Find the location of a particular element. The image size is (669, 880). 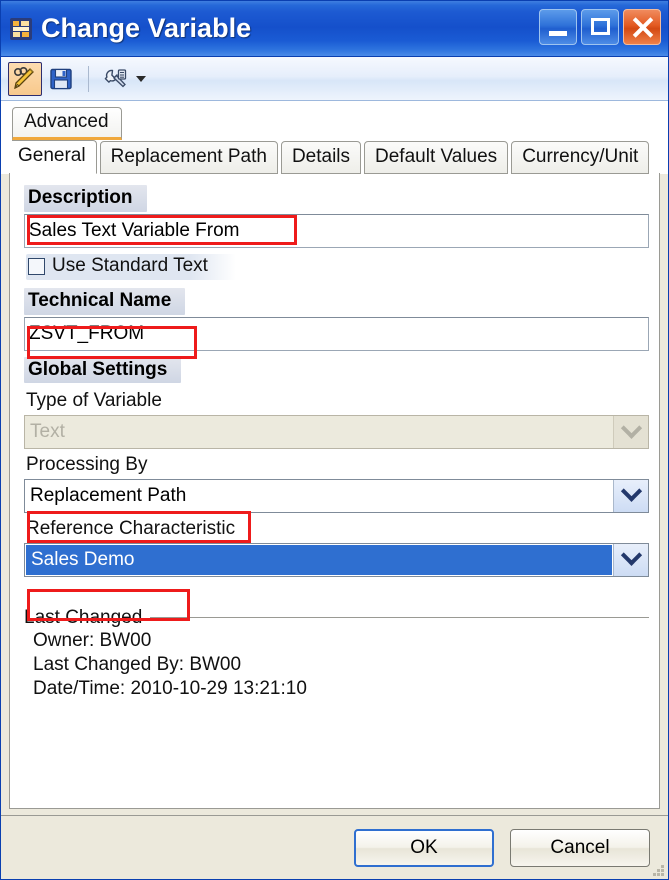

dialog-footer: OK Cancel is located at coordinates (334, 847).